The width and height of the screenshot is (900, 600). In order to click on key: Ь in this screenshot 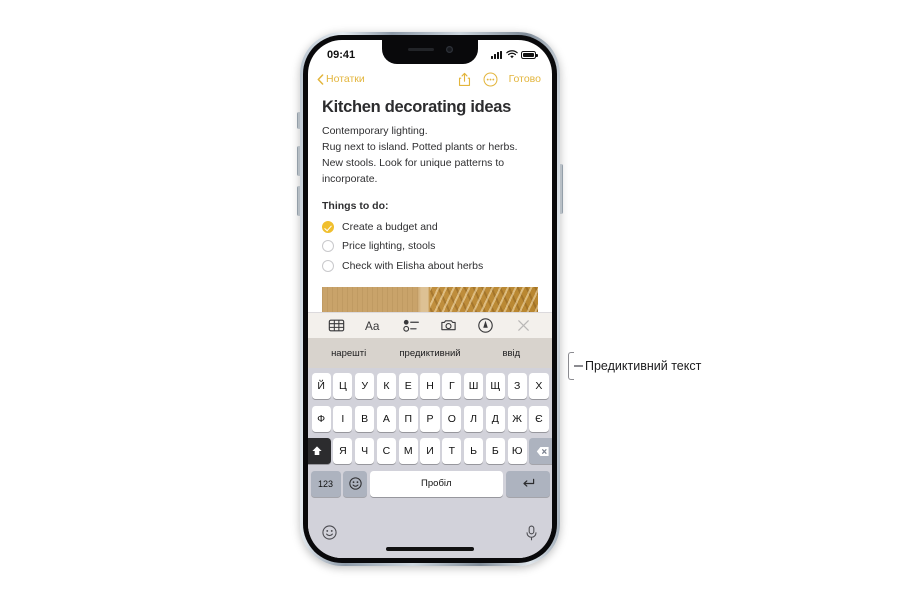, I will do `click(473, 451)`.